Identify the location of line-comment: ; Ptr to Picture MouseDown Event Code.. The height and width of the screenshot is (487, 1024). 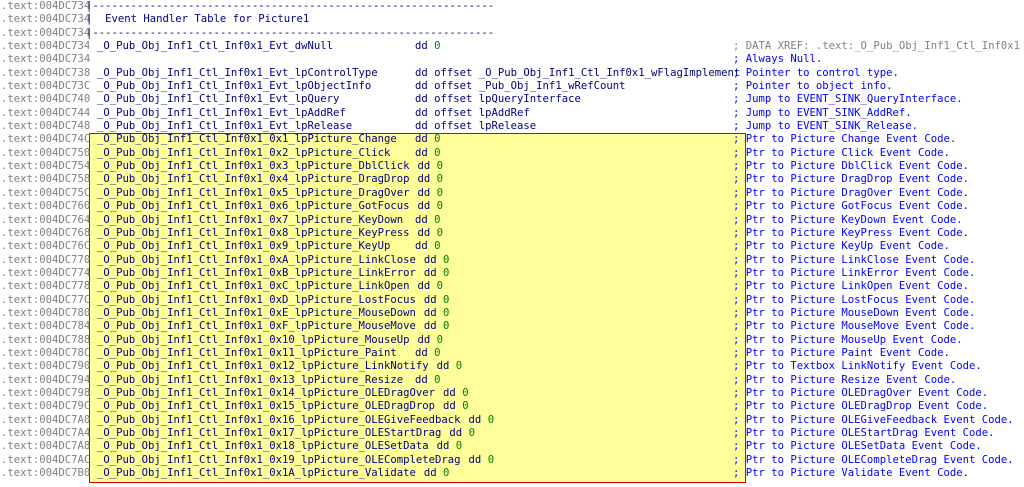
(854, 312).